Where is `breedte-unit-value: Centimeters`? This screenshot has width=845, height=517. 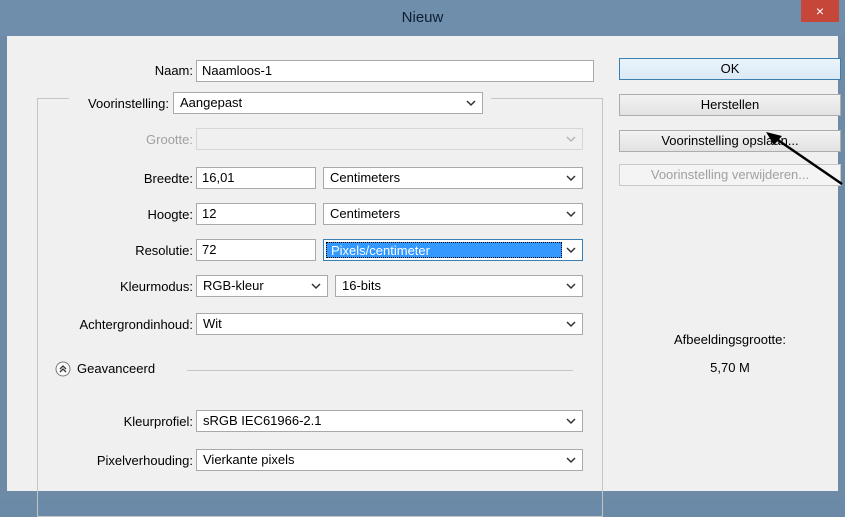
breedte-unit-value: Centimeters is located at coordinates (365, 177).